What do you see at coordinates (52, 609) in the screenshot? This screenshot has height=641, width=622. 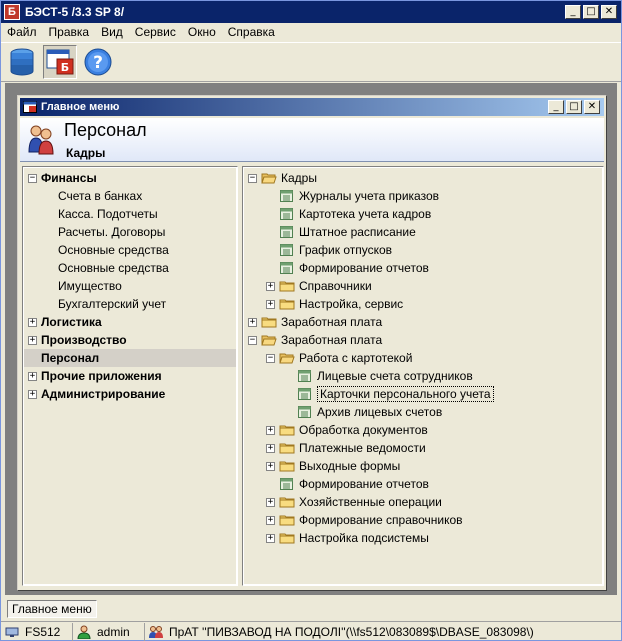 I see `main-menu-tab: Главное меню` at bounding box center [52, 609].